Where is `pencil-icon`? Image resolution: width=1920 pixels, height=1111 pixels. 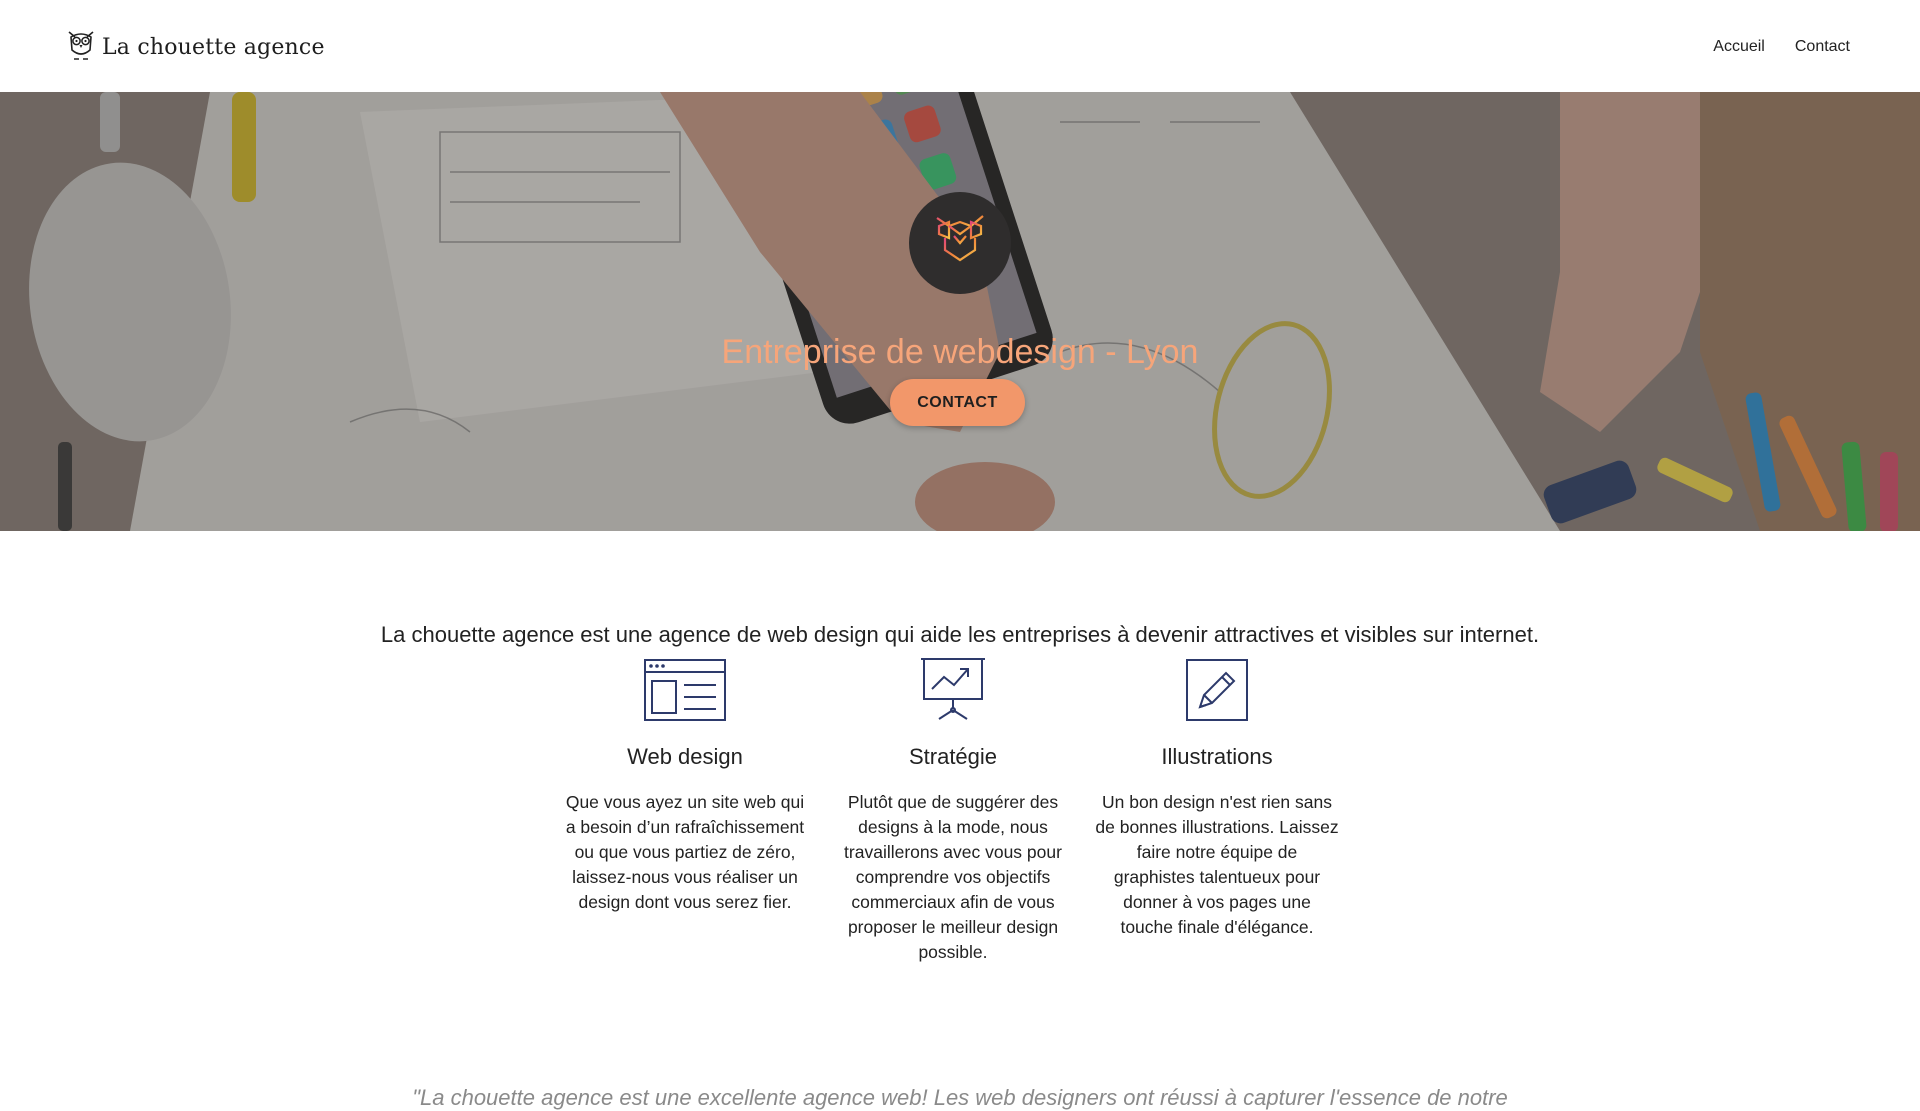
pencil-icon is located at coordinates (1217, 692).